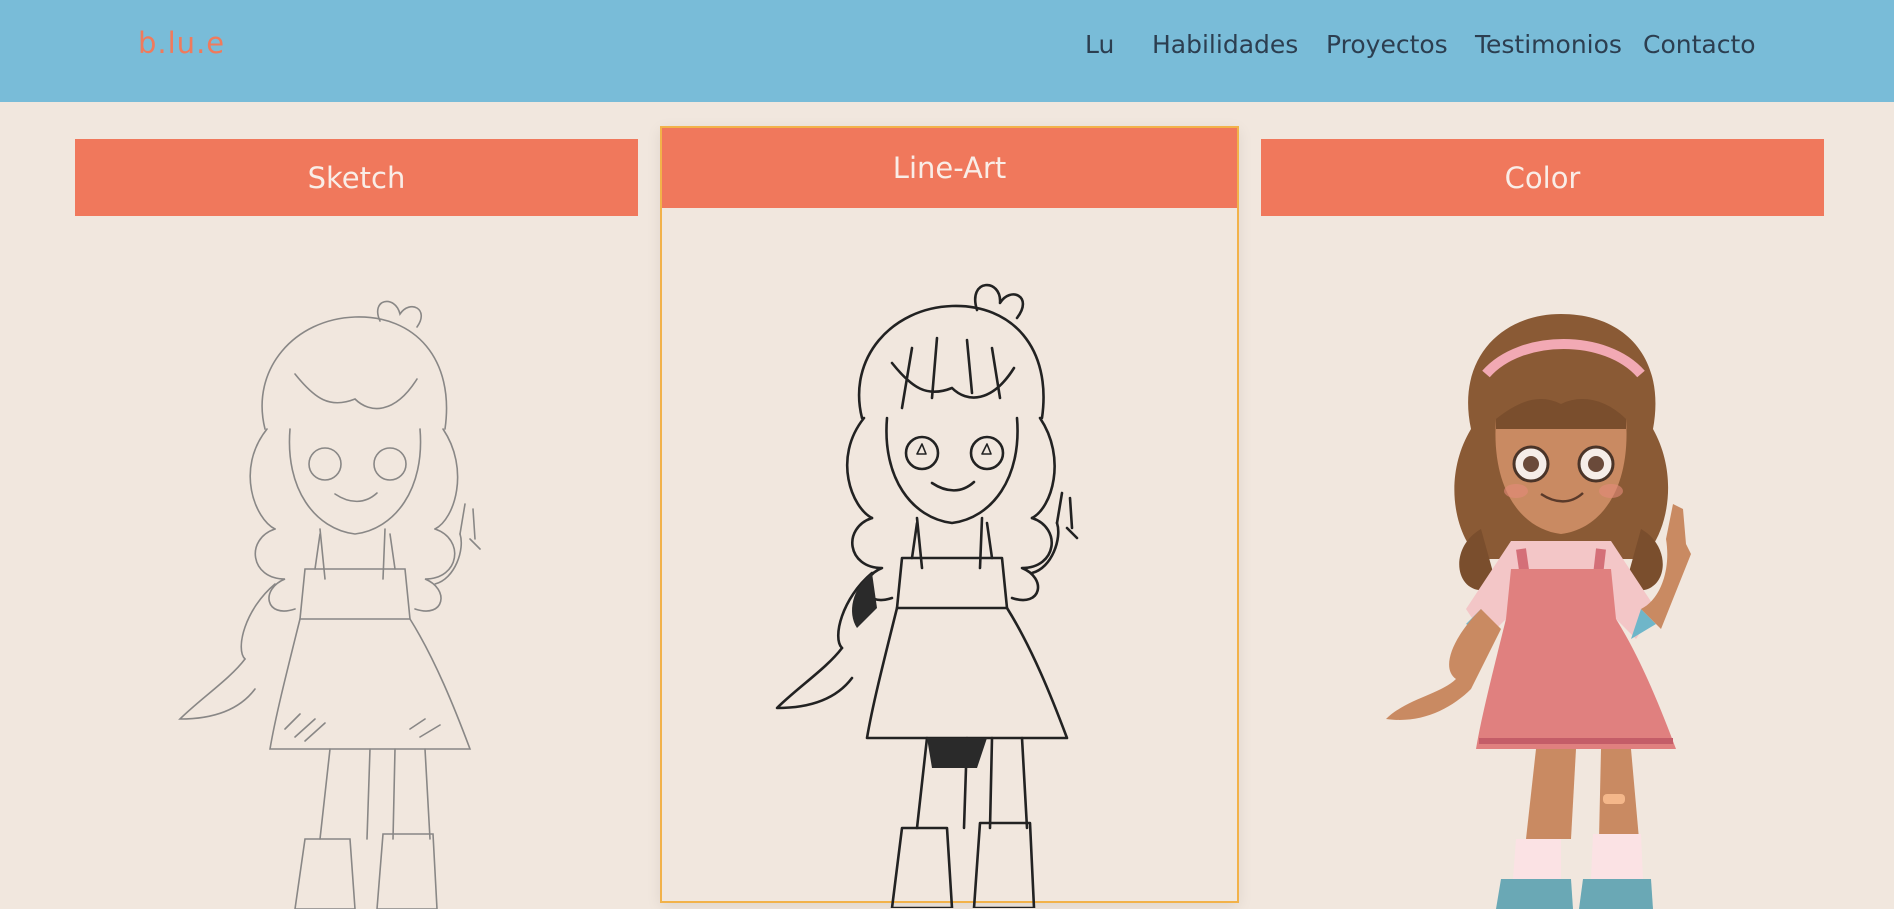  I want to click on nav-link-testimonios: Testimonios, so click(1548, 44).